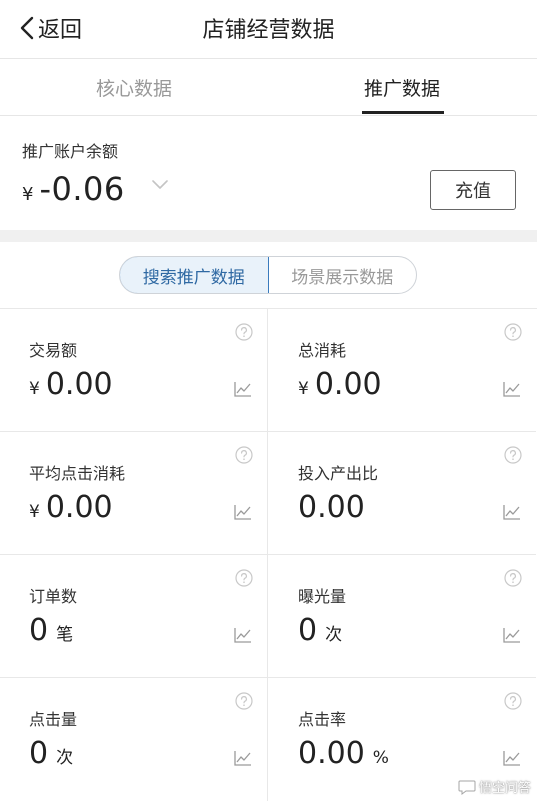  I want to click on segment-scene-display: 场景展示数据, so click(343, 275).